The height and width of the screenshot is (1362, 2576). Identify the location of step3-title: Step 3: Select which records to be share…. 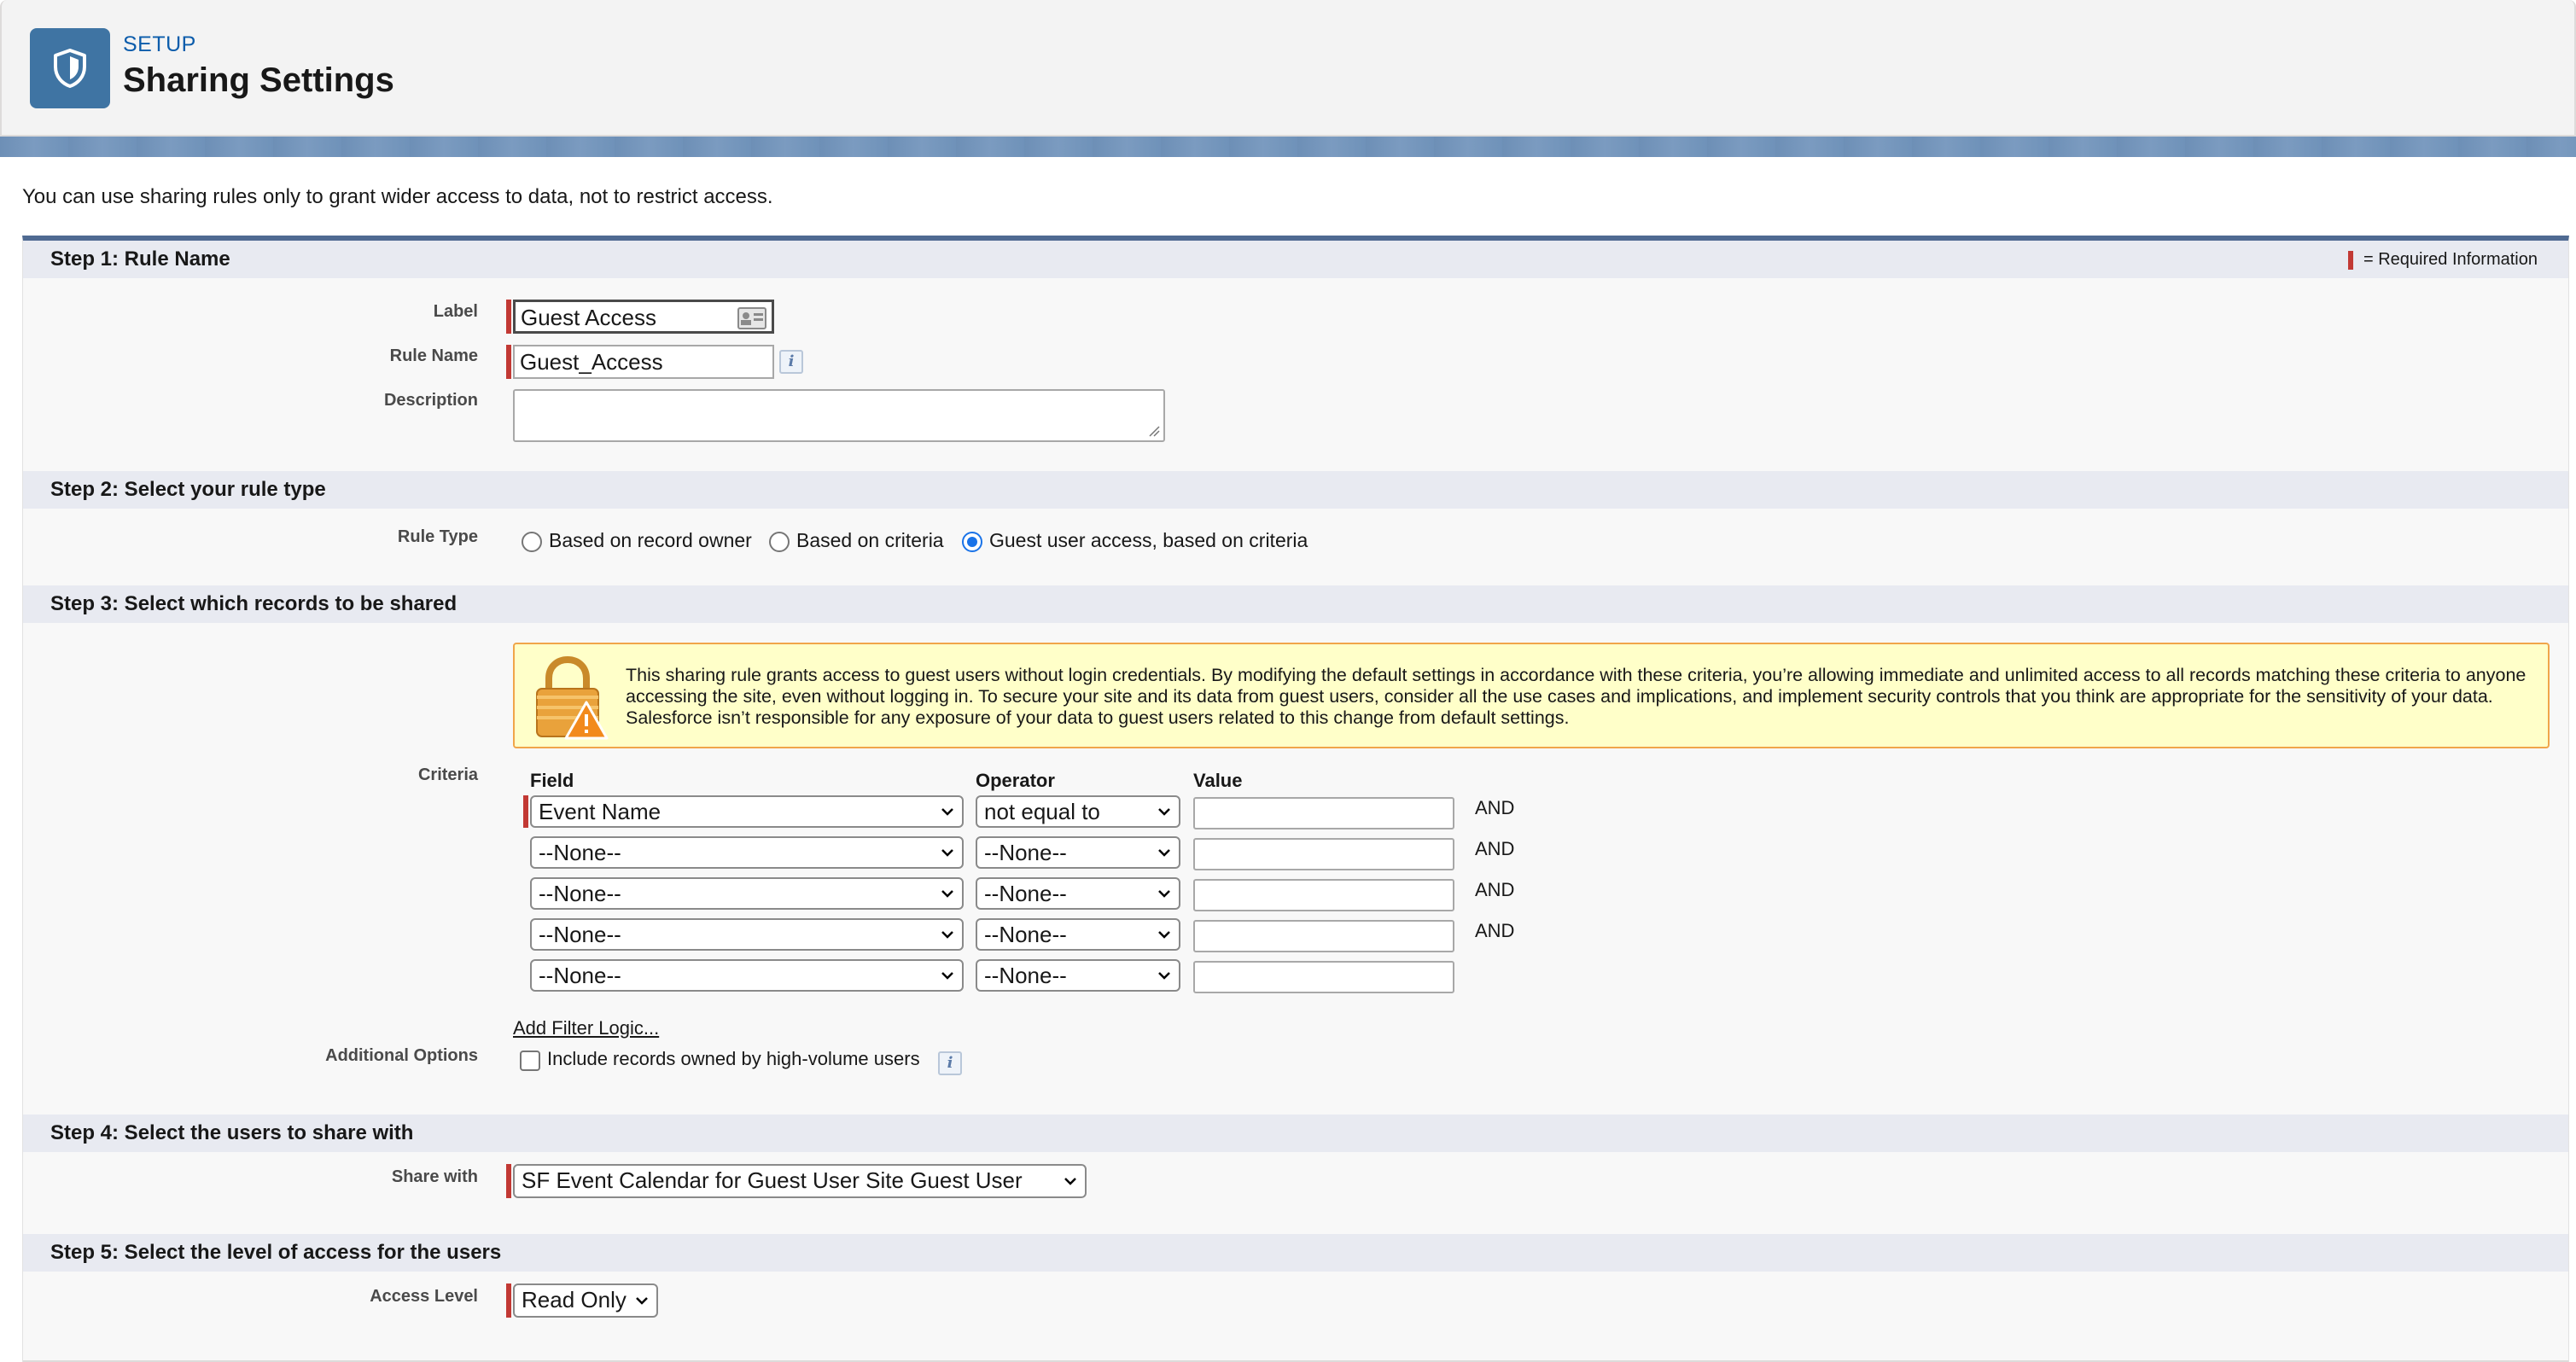
(254, 603).